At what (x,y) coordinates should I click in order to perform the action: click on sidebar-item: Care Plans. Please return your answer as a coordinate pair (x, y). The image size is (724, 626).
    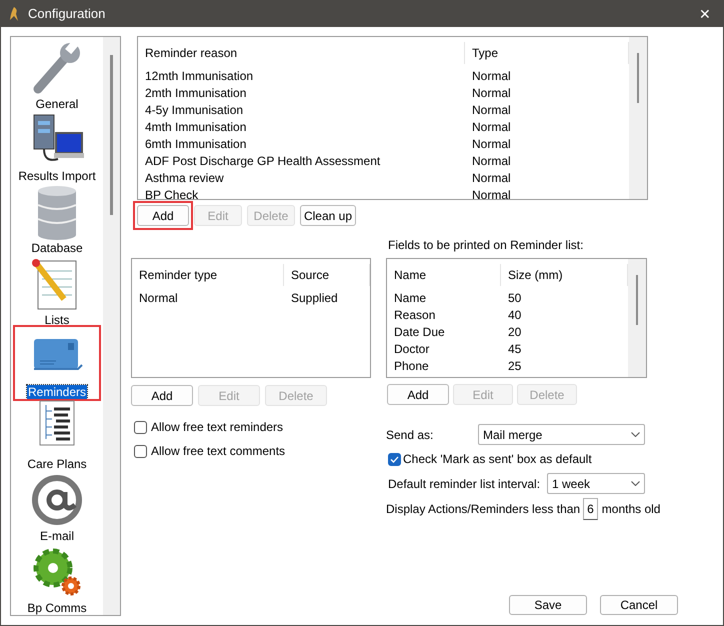
    Looking at the image, I should click on (57, 435).